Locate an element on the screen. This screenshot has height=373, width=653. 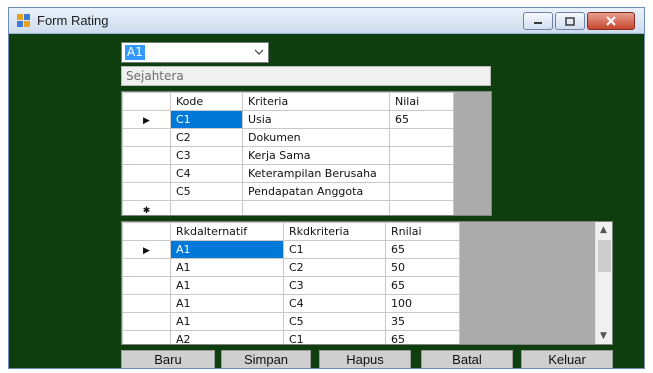
table-cell: 100 is located at coordinates (422, 303).